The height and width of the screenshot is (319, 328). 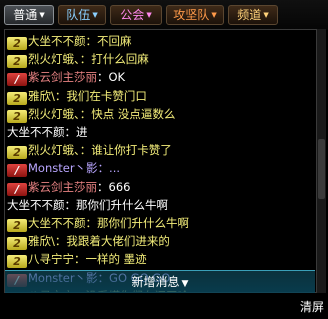 I want to click on tab-raid: 攻坚队 ▼, so click(x=195, y=15).